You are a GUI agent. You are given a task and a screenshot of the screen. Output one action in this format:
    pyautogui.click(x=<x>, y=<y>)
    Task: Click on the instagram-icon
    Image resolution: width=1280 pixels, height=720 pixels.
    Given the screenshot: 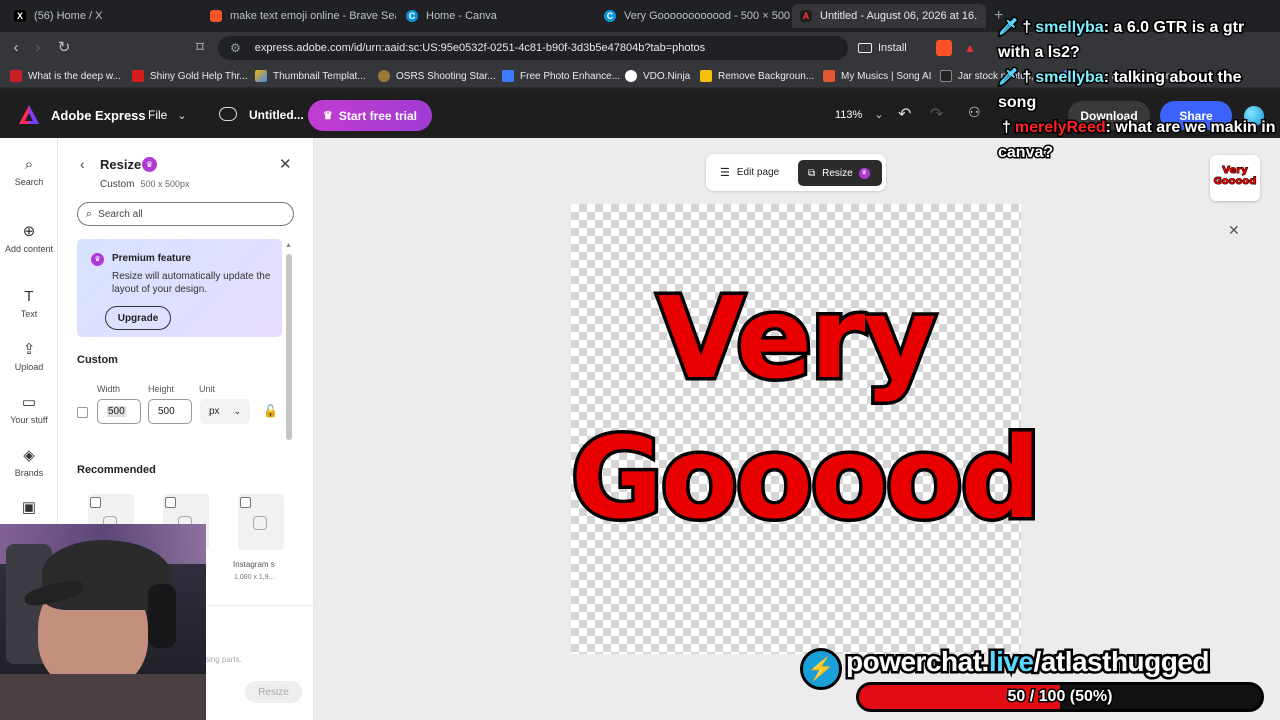 What is the action you would take?
    pyautogui.click(x=260, y=523)
    